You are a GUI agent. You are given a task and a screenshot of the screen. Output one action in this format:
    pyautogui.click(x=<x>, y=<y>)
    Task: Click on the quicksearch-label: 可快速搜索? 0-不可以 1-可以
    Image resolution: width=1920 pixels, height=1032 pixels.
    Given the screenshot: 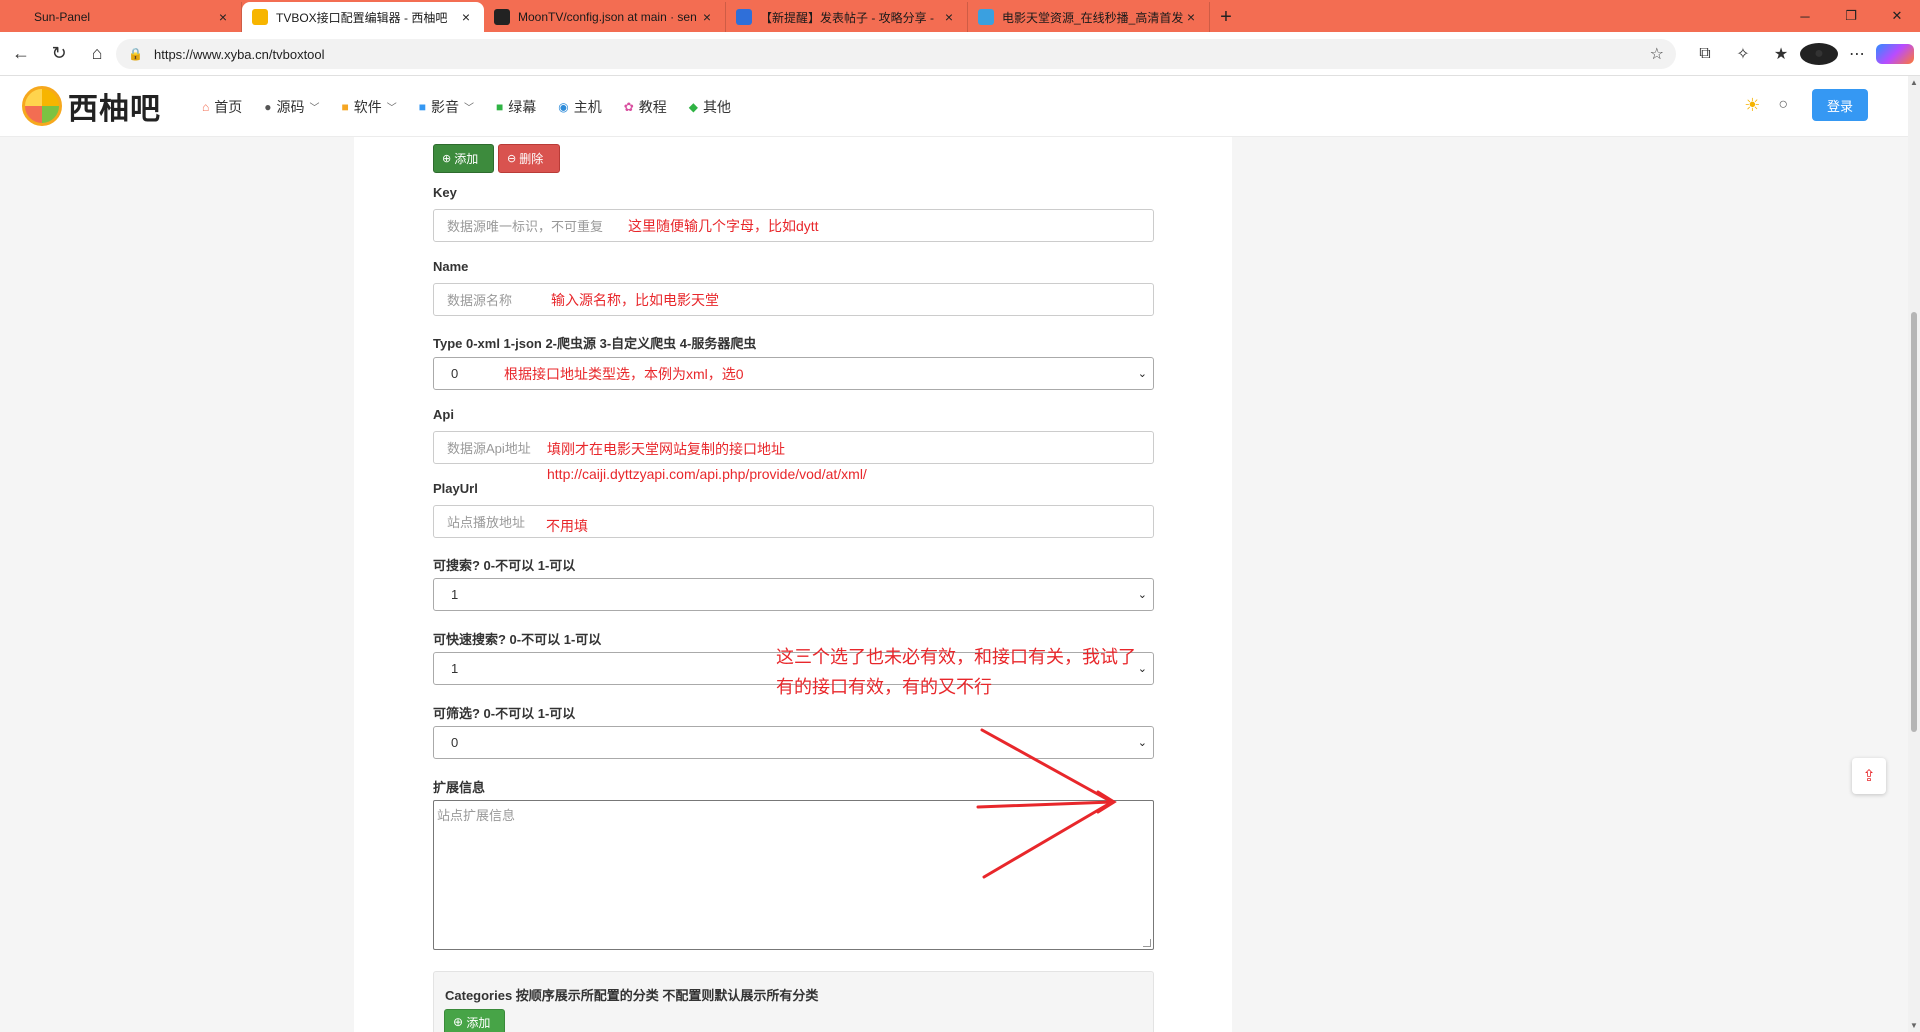 What is the action you would take?
    pyautogui.click(x=517, y=639)
    